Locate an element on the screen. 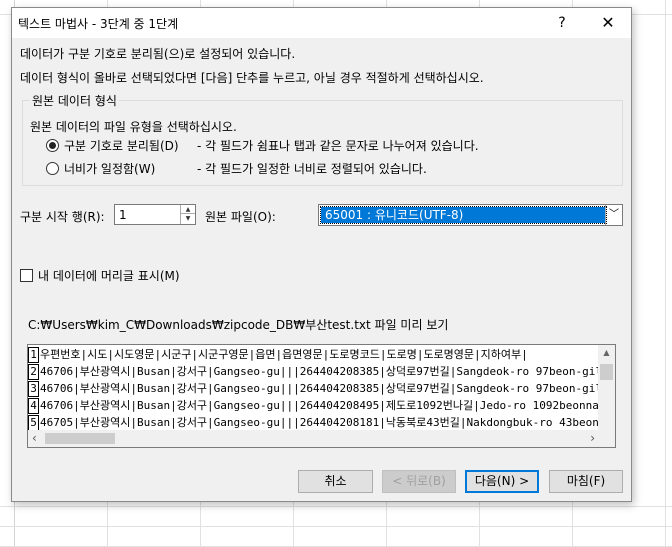  row-number: 3 is located at coordinates (33, 389).